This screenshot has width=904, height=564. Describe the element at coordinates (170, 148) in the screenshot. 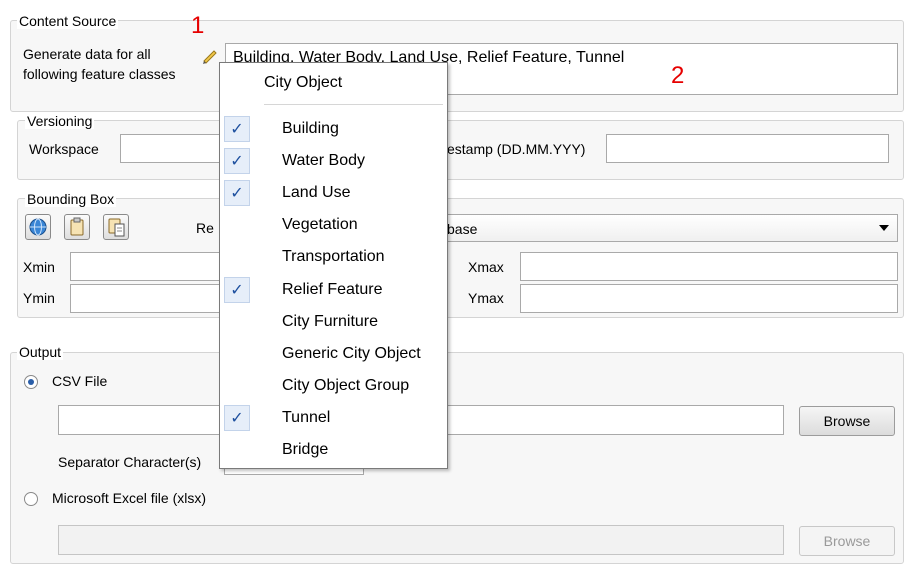

I see `workspace-input` at that location.